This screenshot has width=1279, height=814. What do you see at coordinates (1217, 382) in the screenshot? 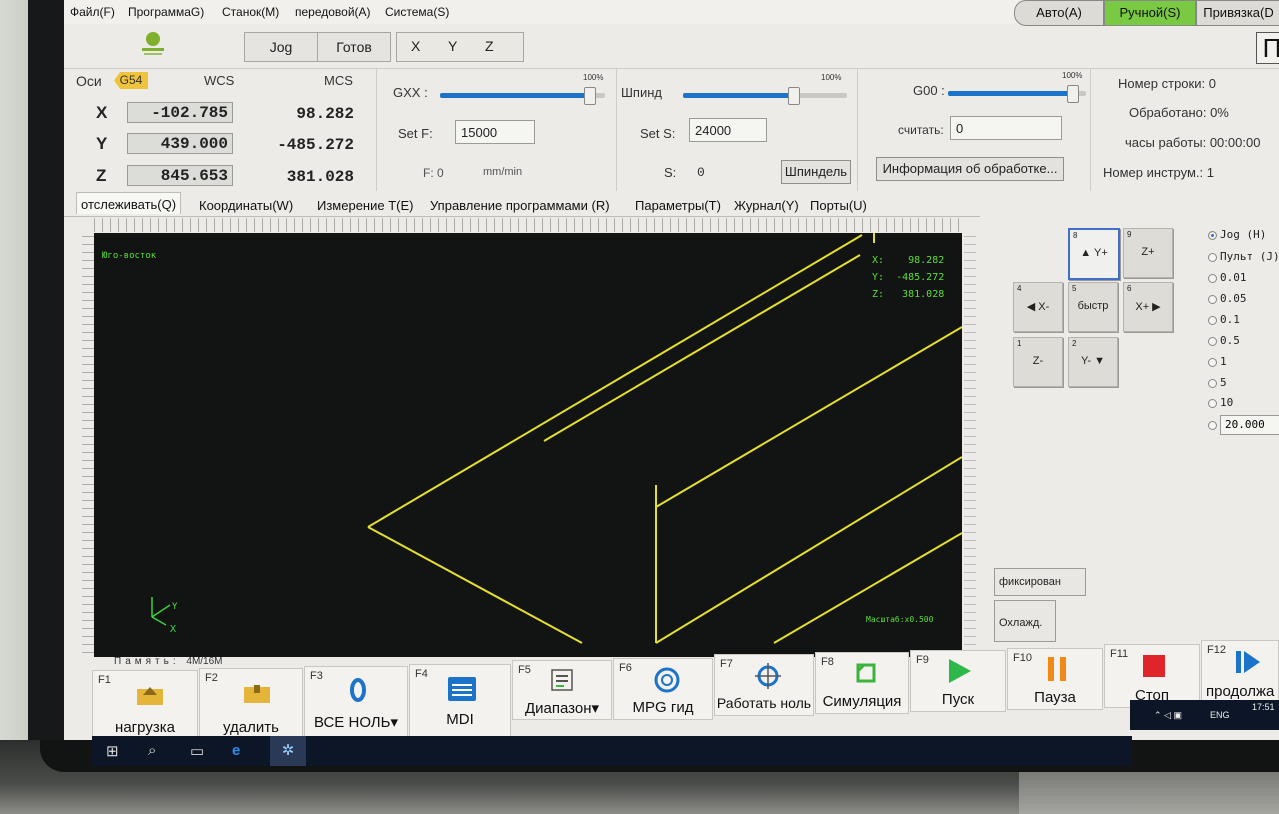
I see `step-option-5: 5` at bounding box center [1217, 382].